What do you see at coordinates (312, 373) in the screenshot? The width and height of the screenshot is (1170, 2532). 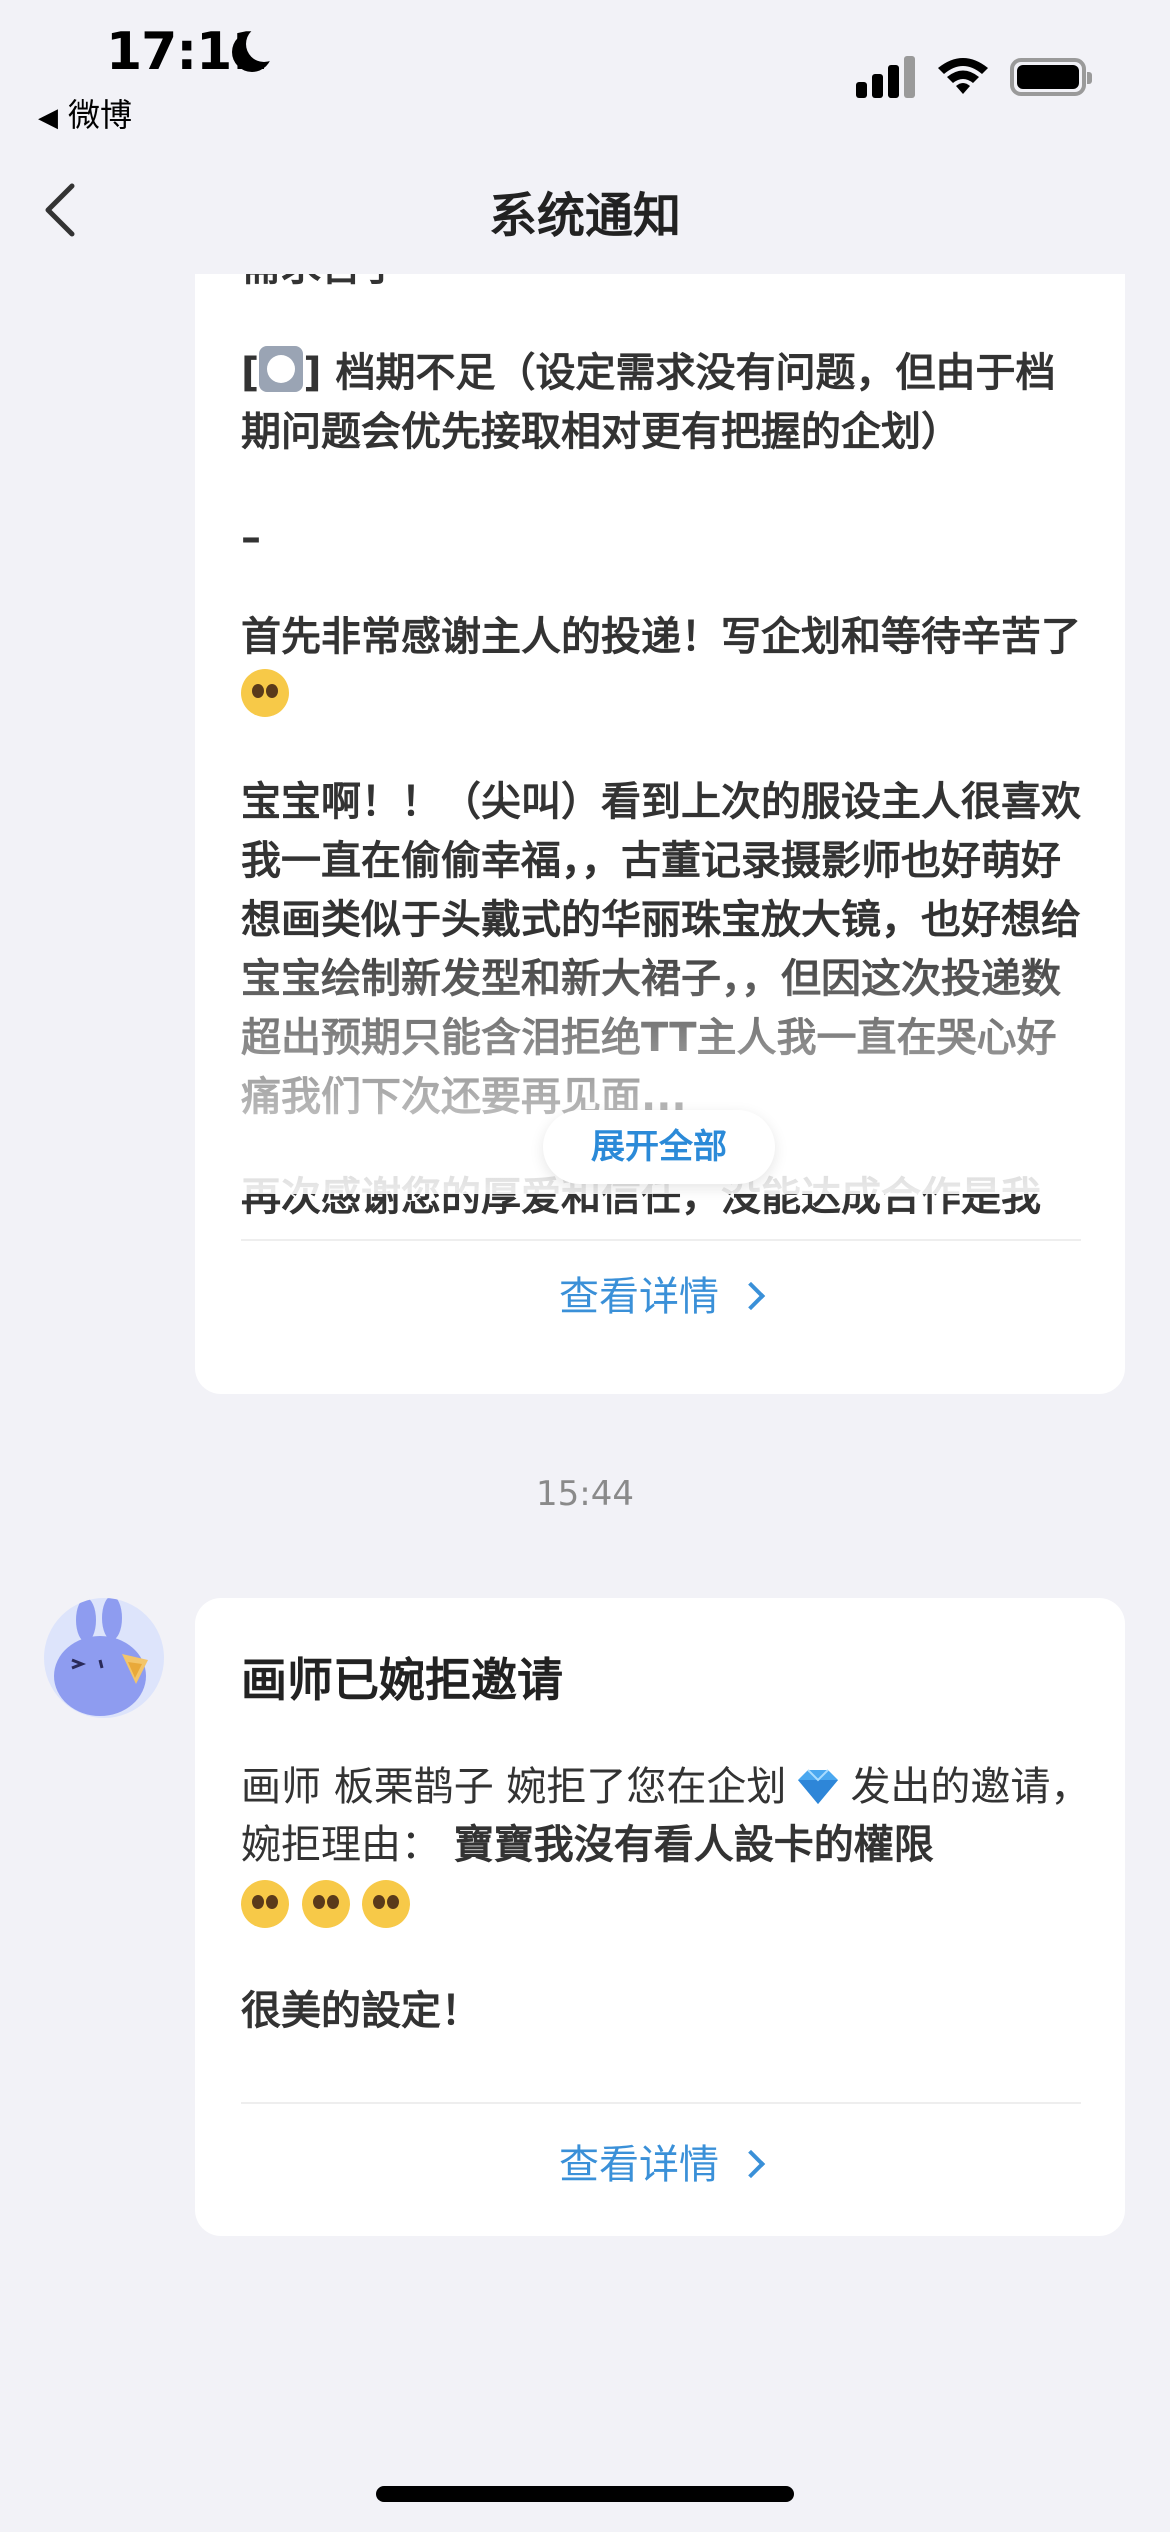 I see `bracket-close: ]` at bounding box center [312, 373].